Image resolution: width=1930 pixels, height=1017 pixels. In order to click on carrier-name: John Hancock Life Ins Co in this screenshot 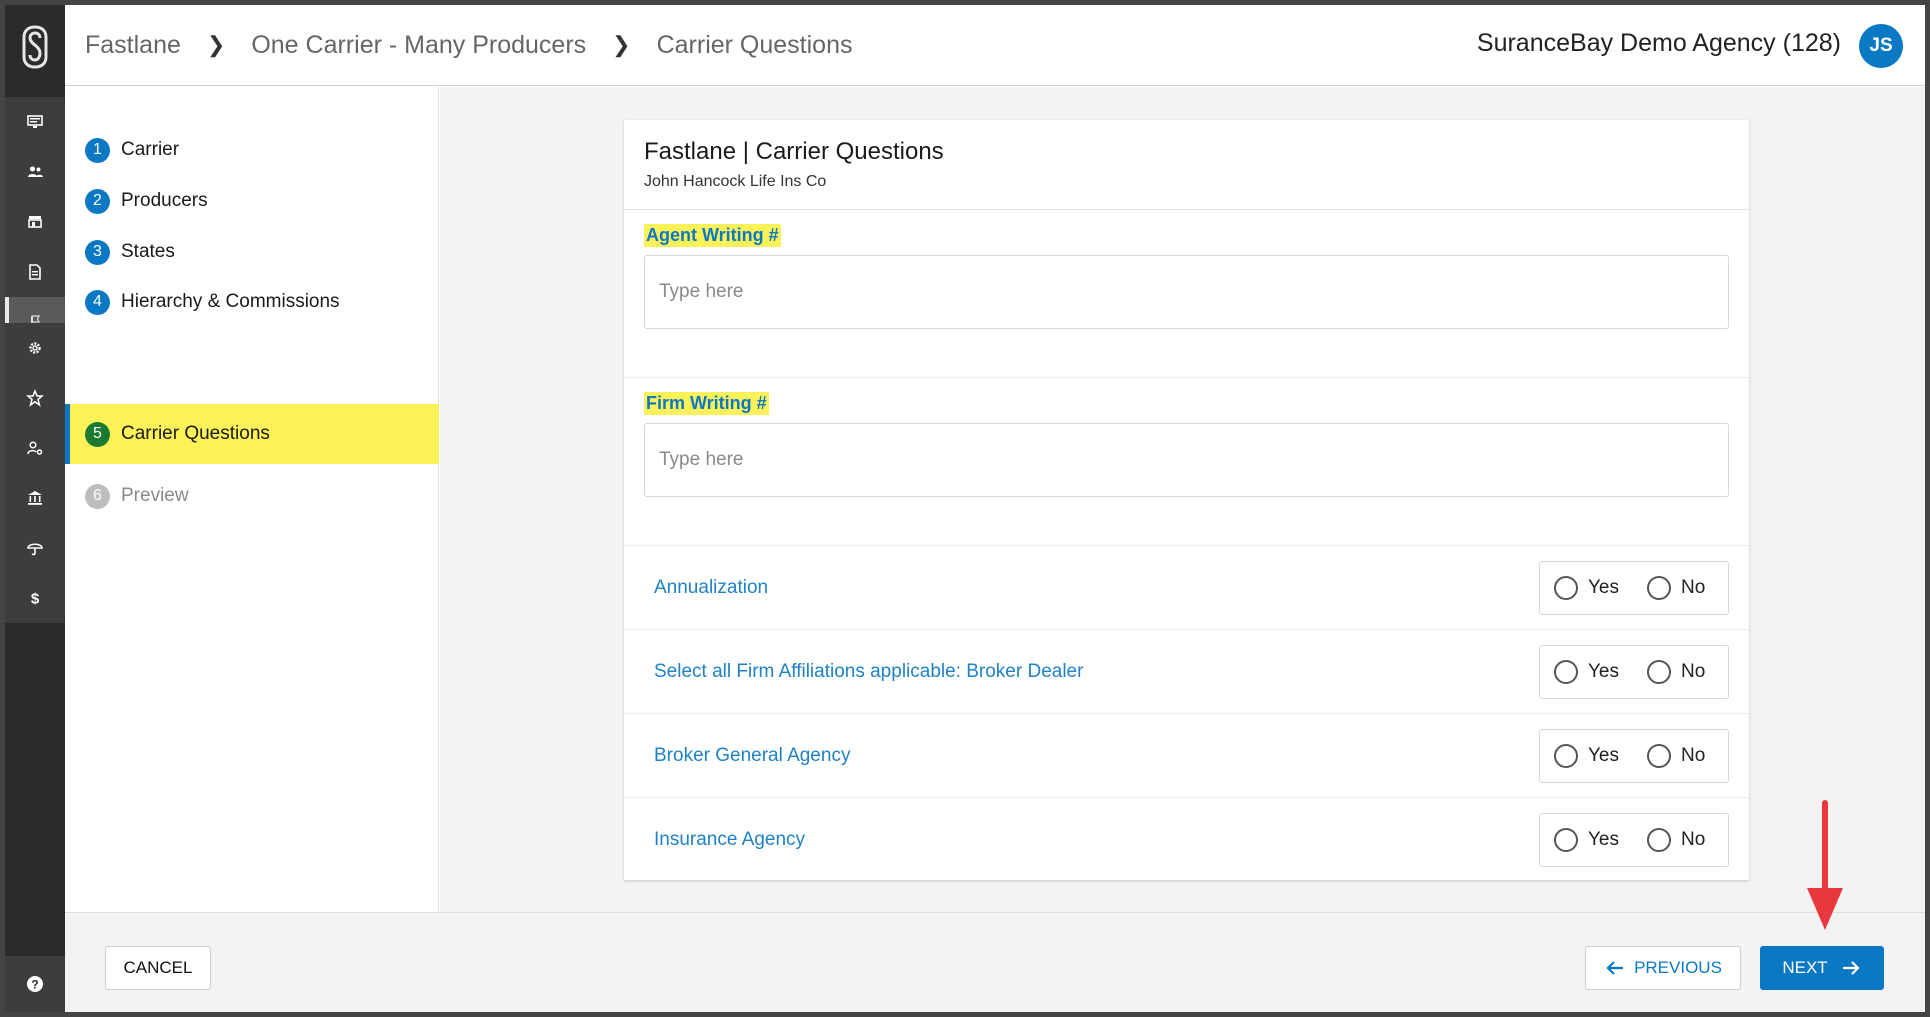, I will do `click(735, 181)`.